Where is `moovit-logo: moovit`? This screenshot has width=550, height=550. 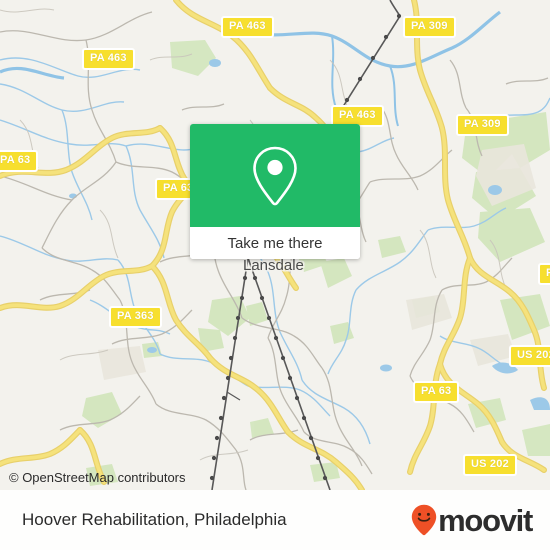 moovit-logo: moovit is located at coordinates (472, 520).